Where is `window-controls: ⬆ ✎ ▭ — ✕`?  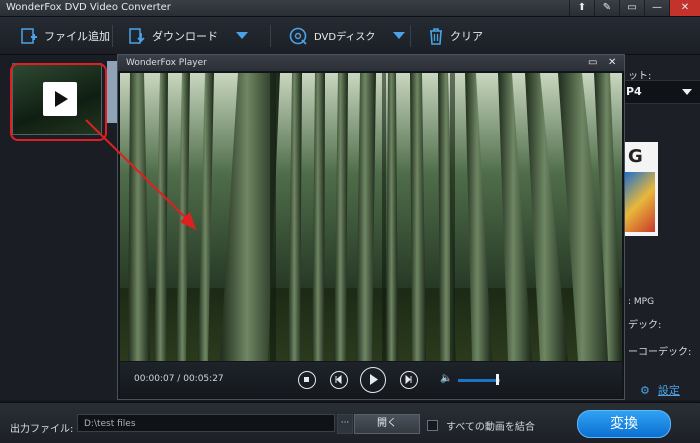
window-controls: ⬆ ✎ ▭ — ✕ is located at coordinates (634, 8).